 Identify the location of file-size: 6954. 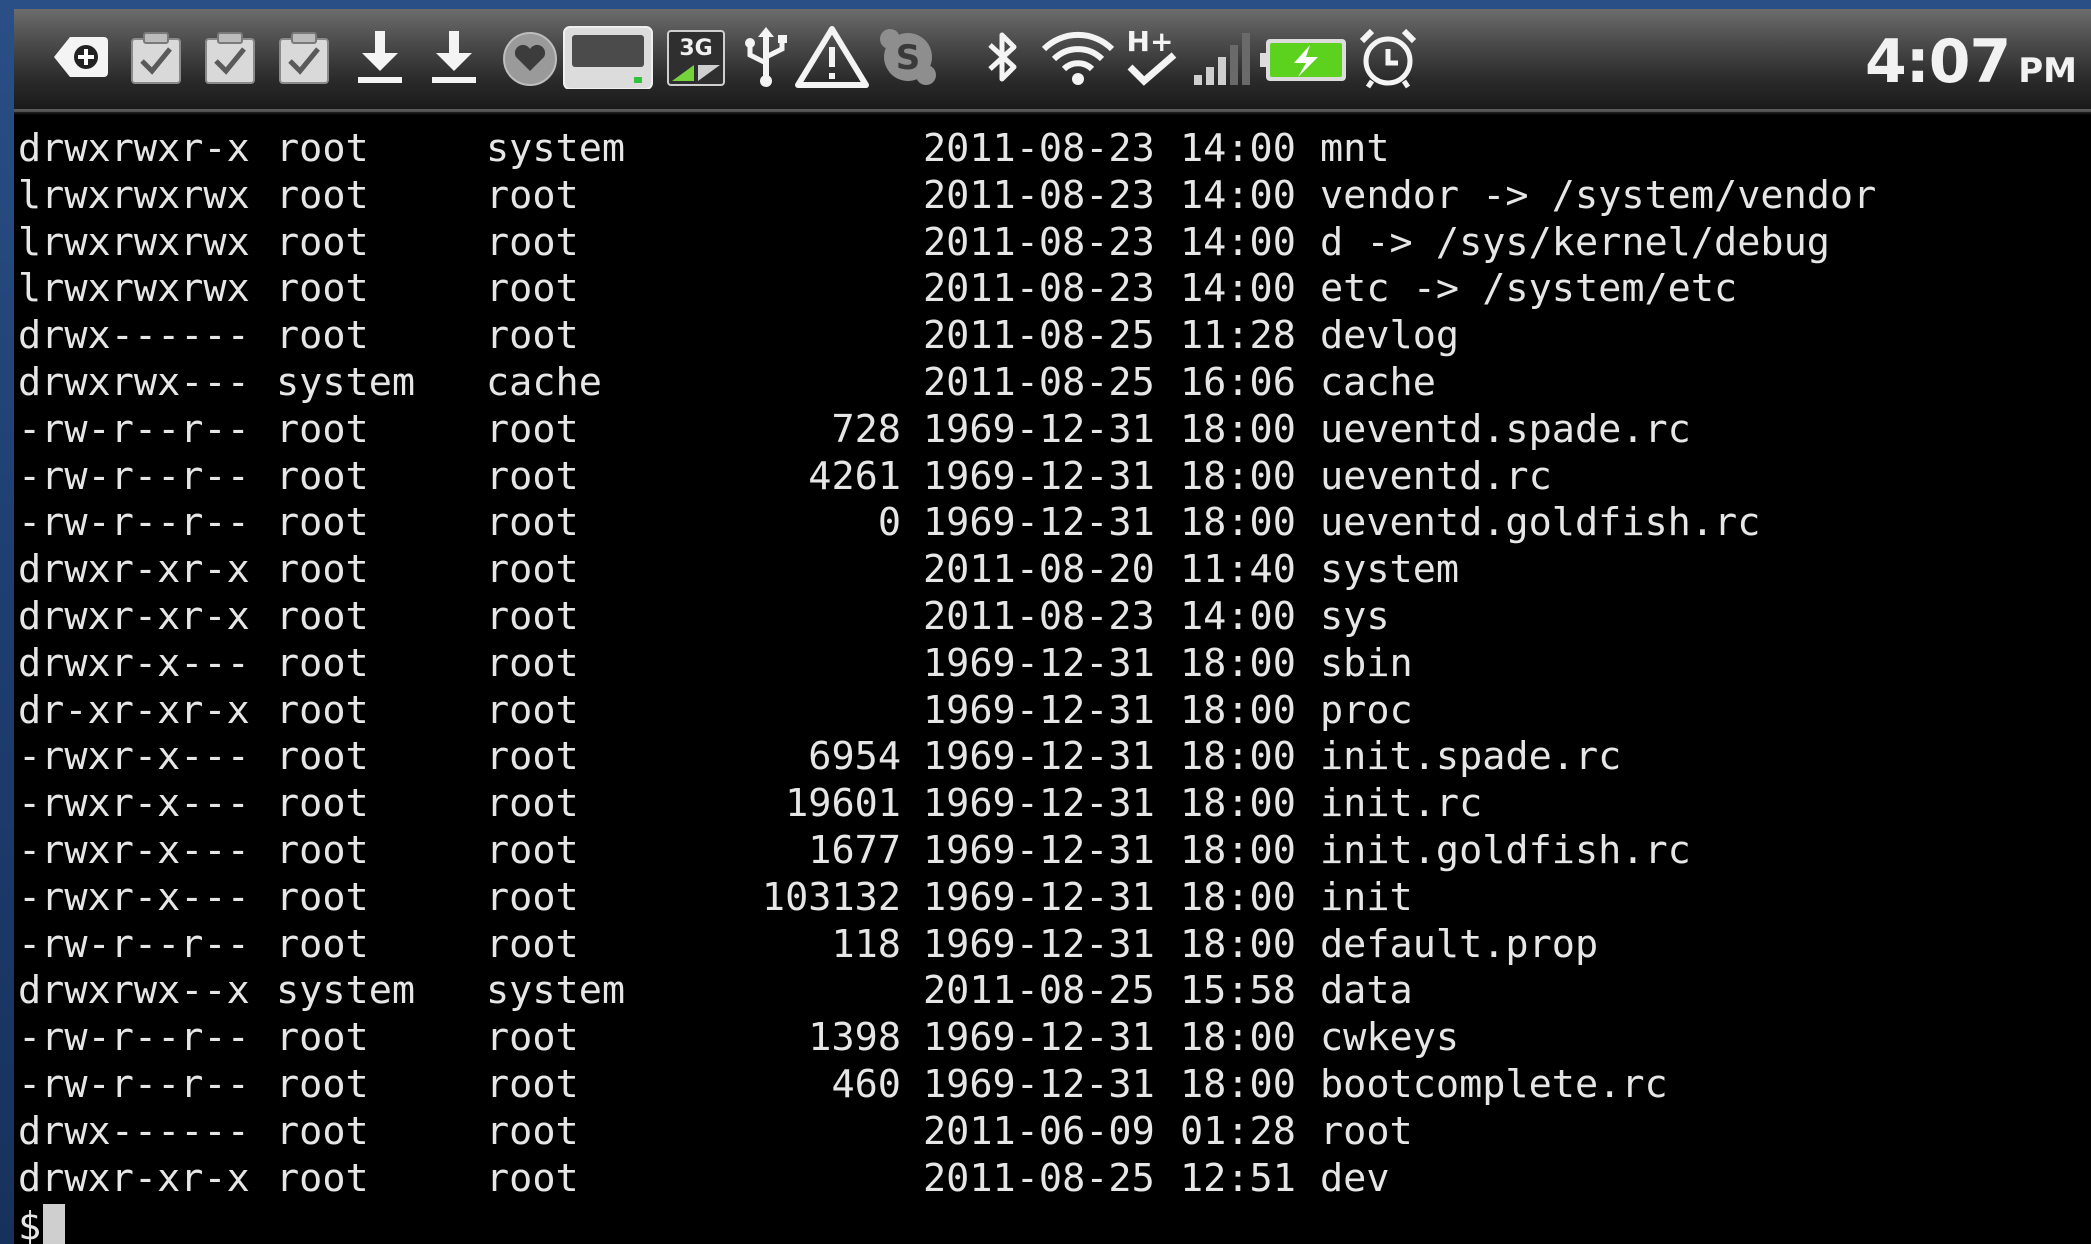
(854, 757).